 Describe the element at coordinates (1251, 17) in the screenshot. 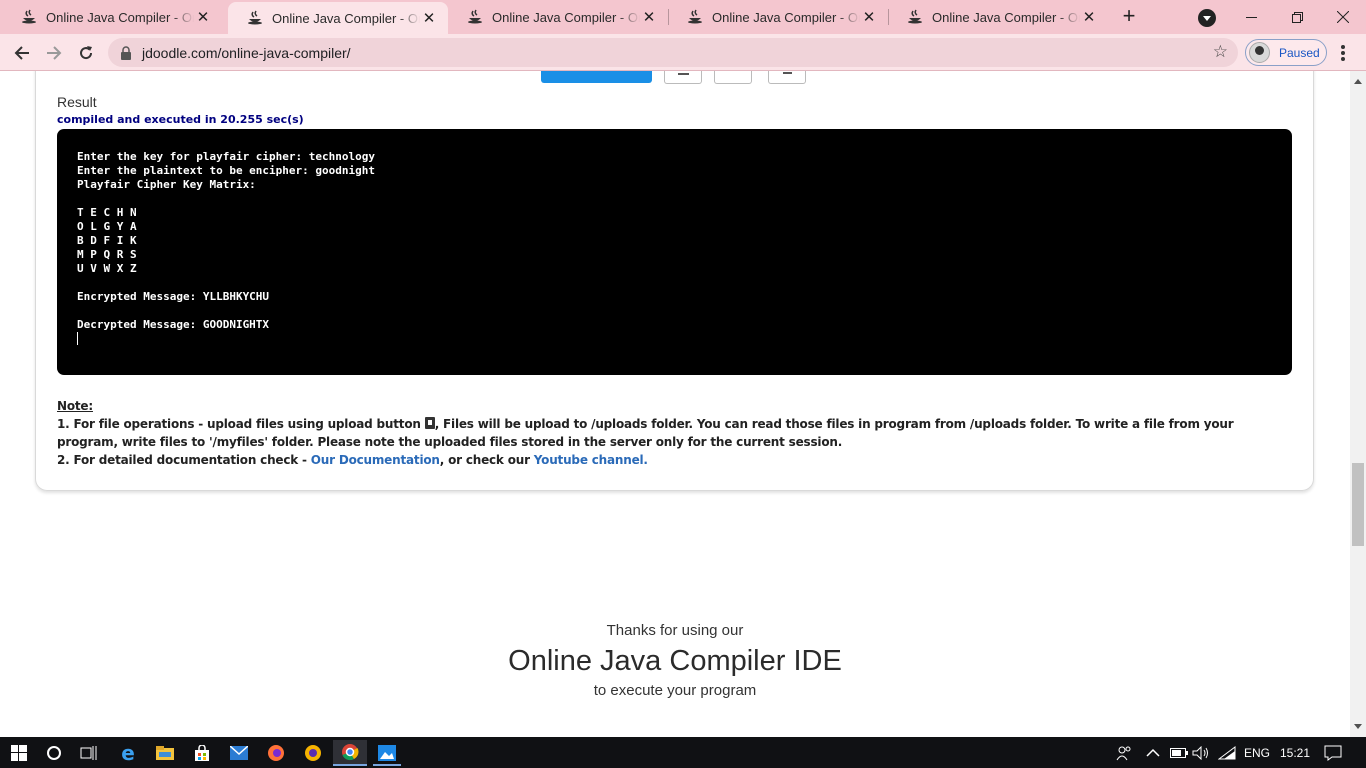

I see `minimize-icon` at that location.